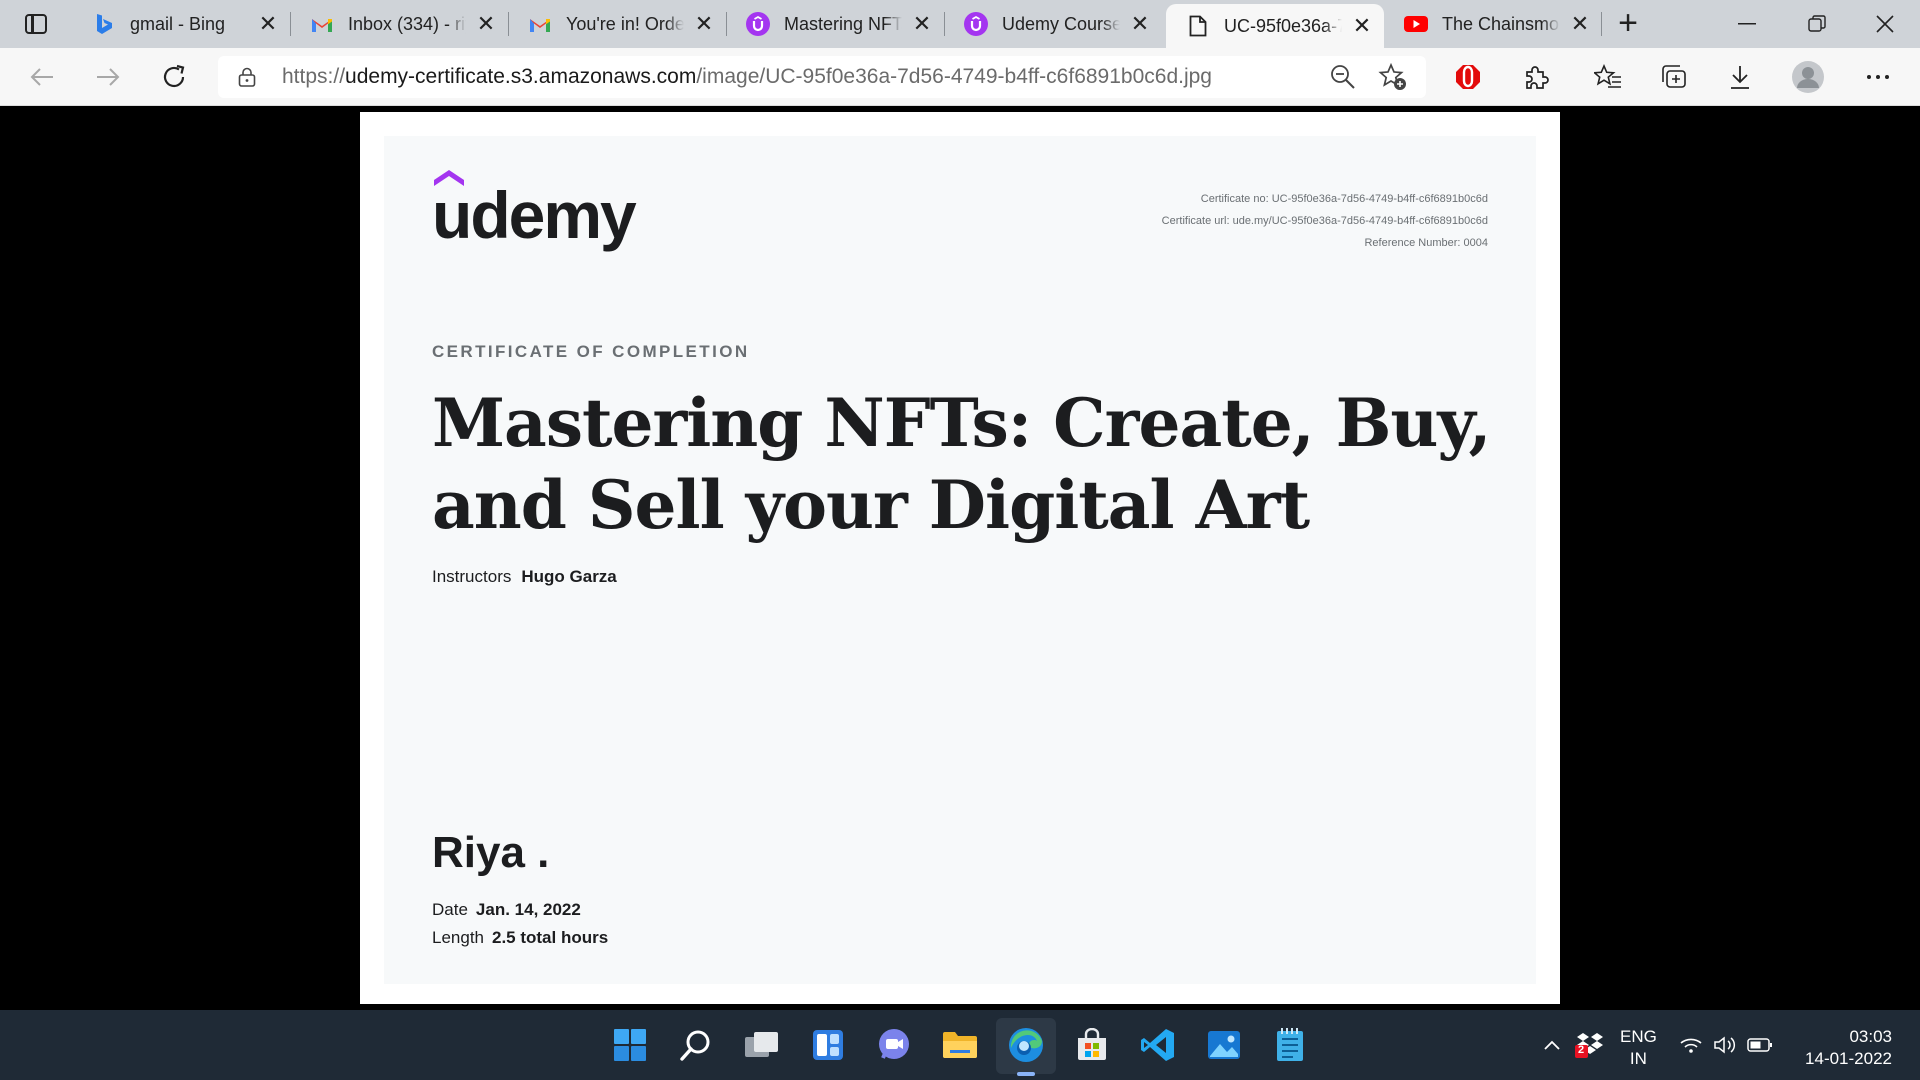 The width and height of the screenshot is (1920, 1080). Describe the element at coordinates (108, 77) in the screenshot. I see `forward-button` at that location.